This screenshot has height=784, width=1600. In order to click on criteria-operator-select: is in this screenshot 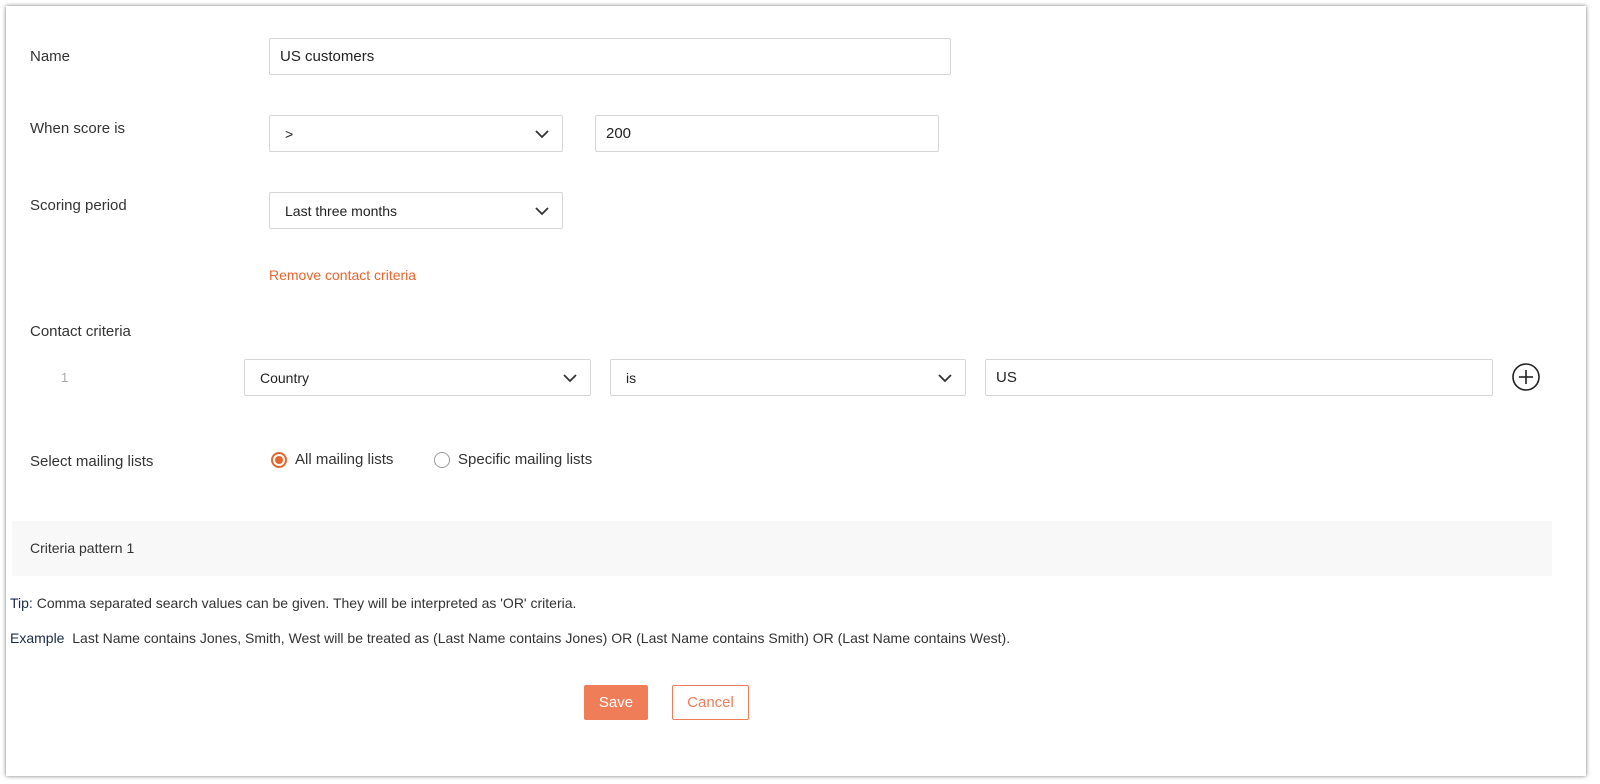, I will do `click(788, 377)`.